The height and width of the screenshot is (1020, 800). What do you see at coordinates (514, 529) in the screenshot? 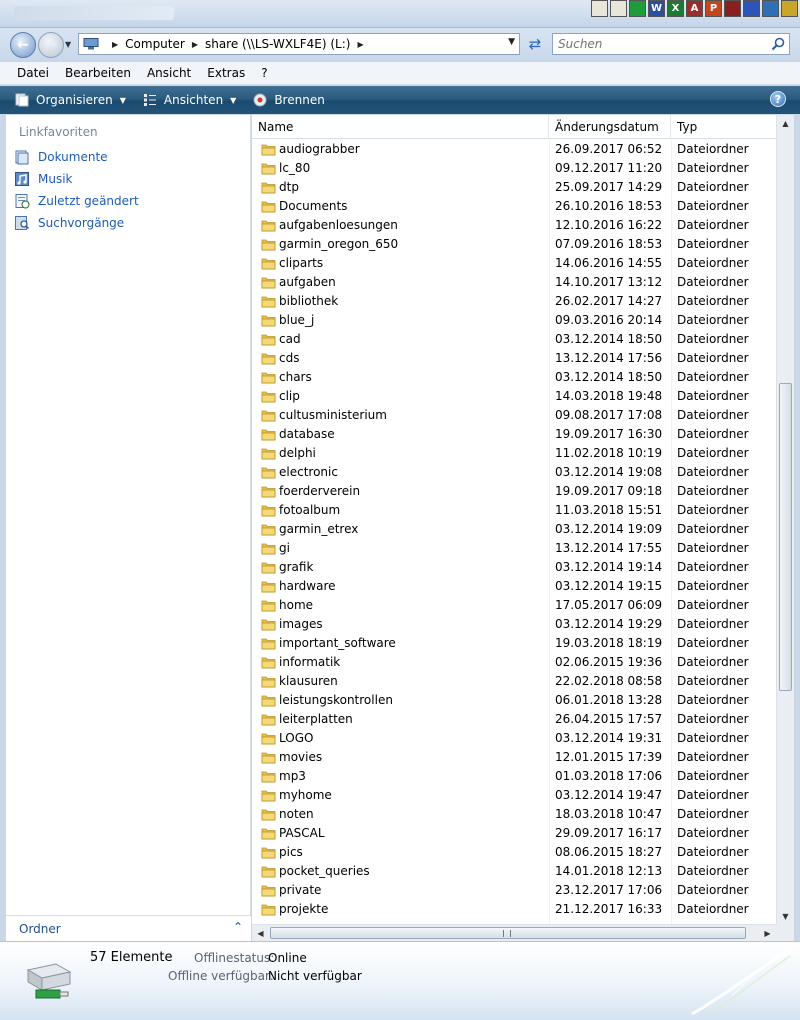
I see `table-row: garmin_etrex 03.12.2014 19:09 Dateiordner` at bounding box center [514, 529].